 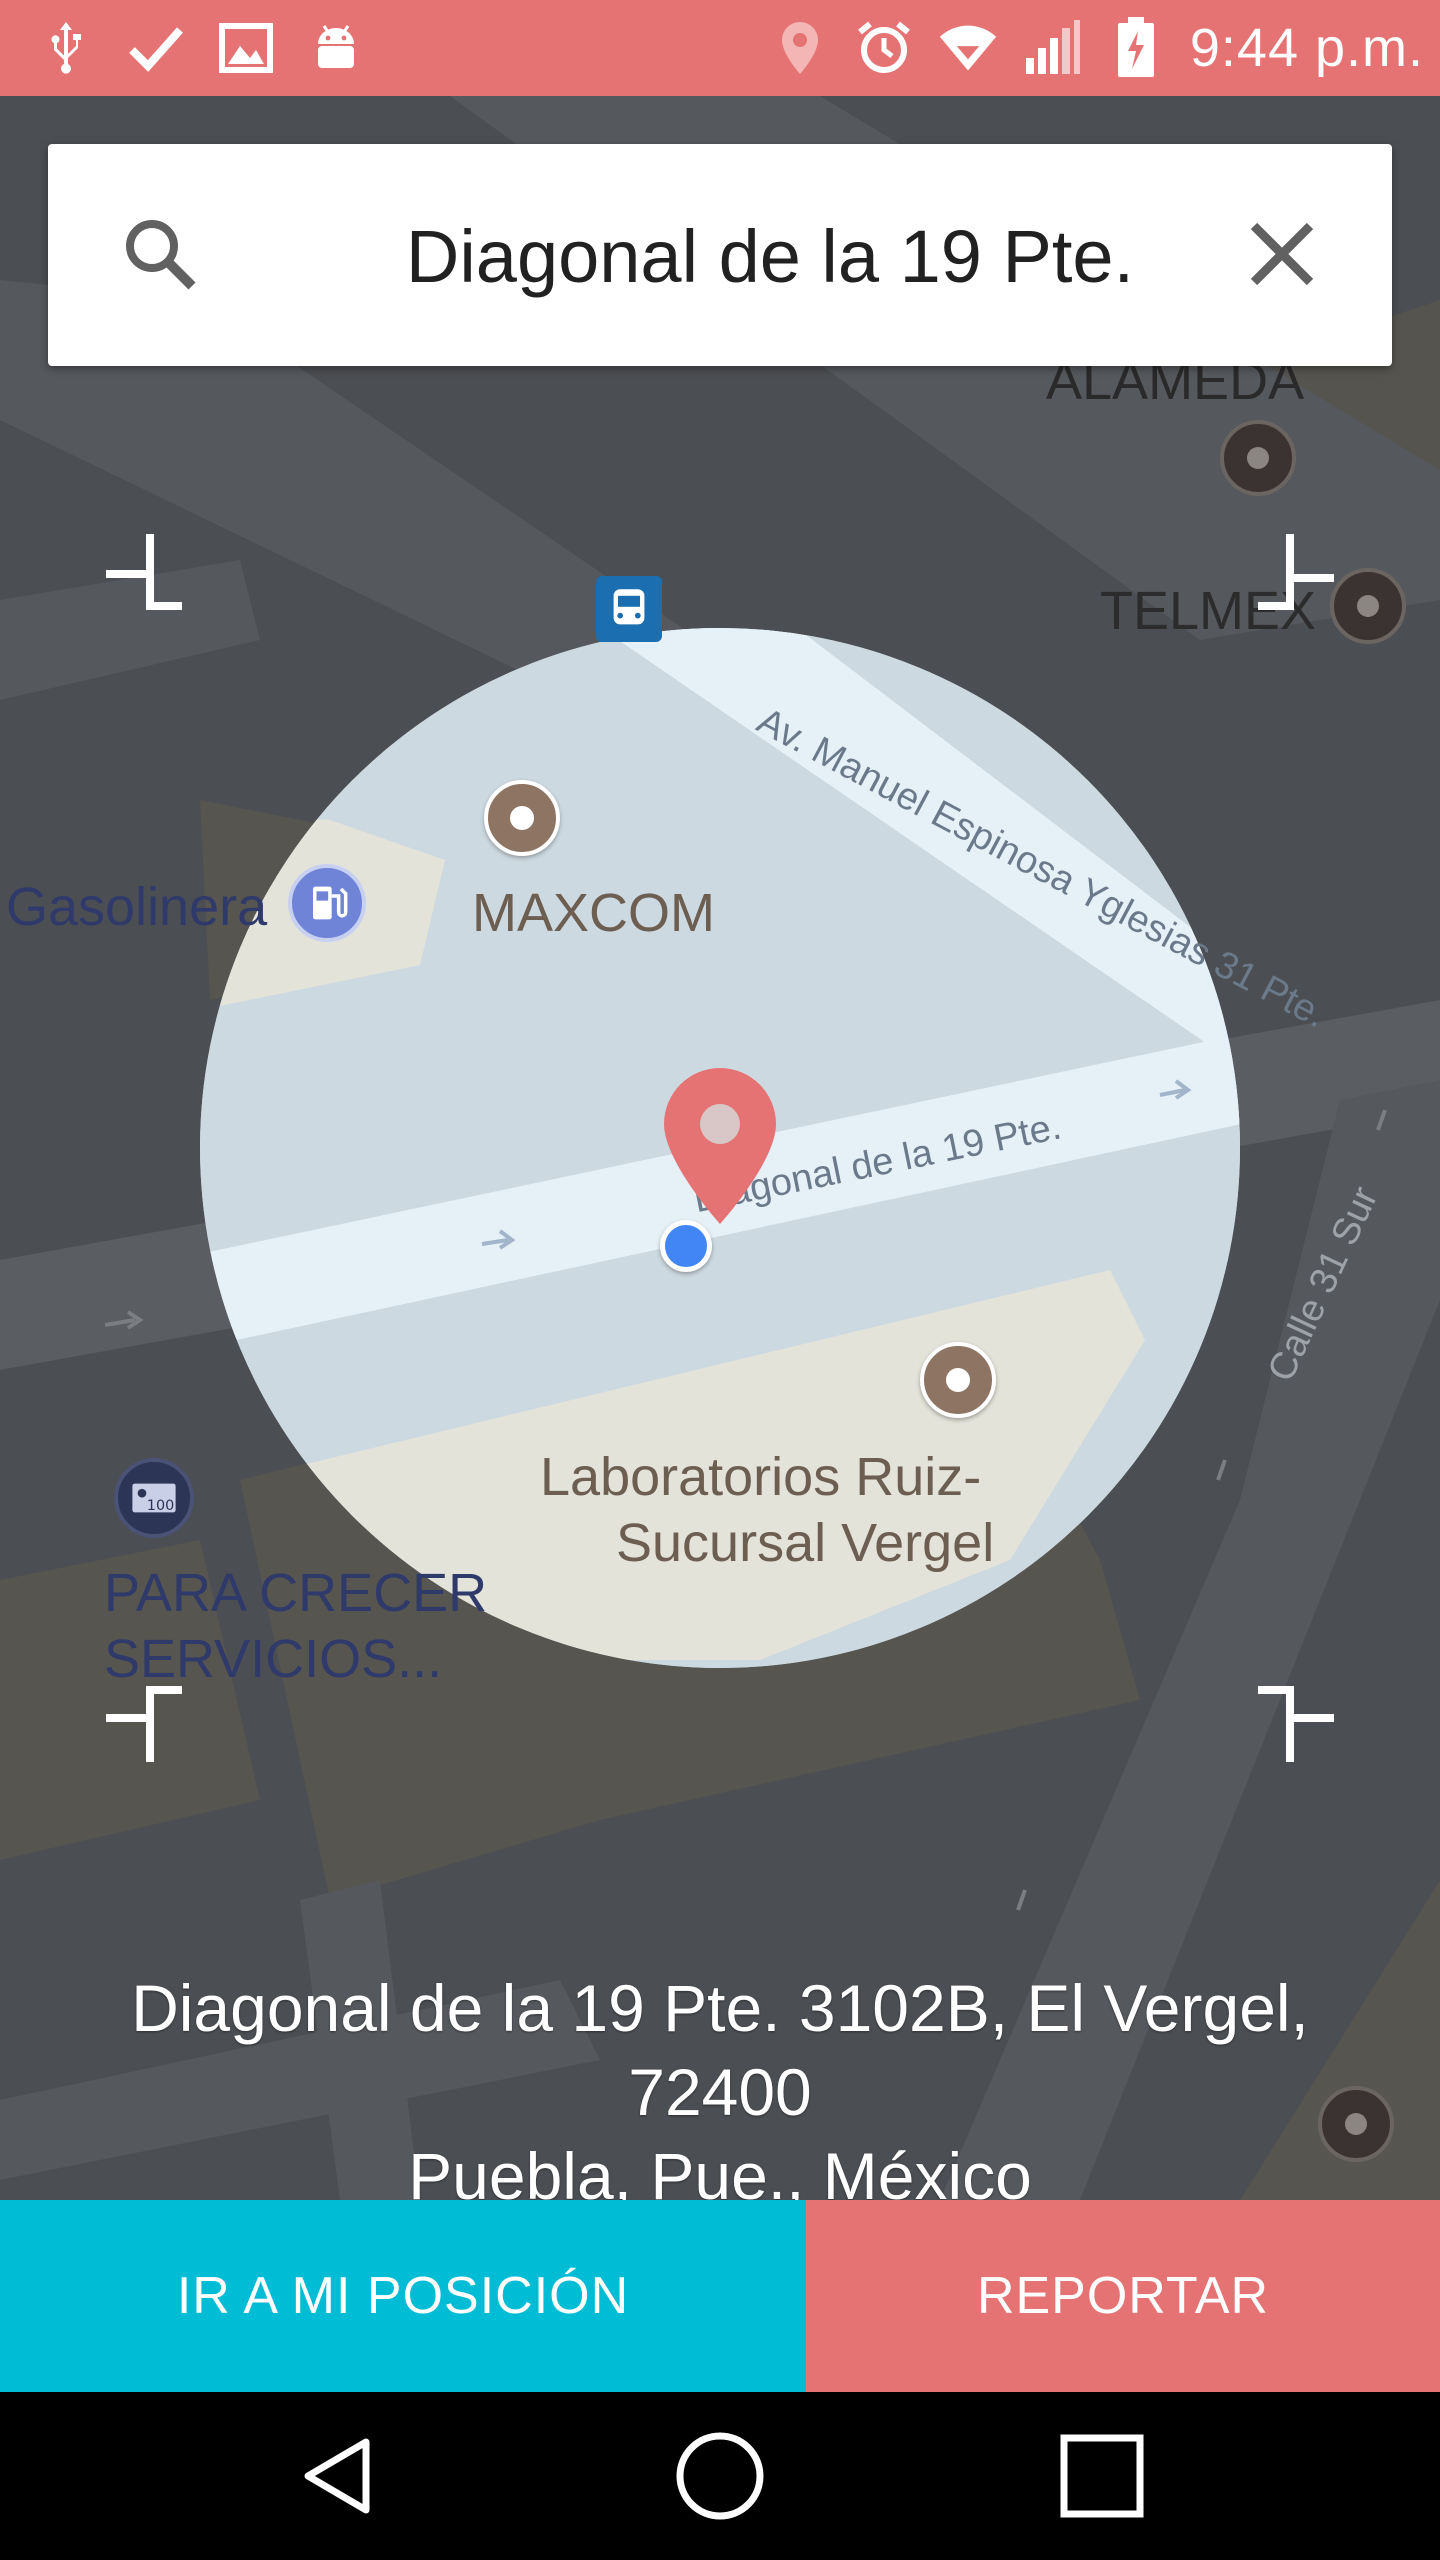 I want to click on report-button: REPORTAR, so click(x=1123, y=2296).